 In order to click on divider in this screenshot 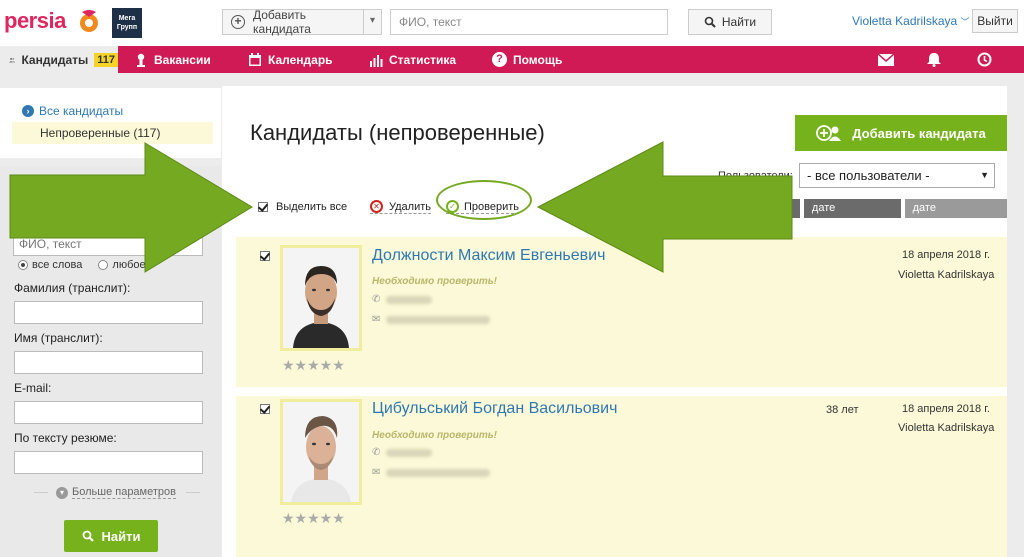, I will do `click(193, 492)`.